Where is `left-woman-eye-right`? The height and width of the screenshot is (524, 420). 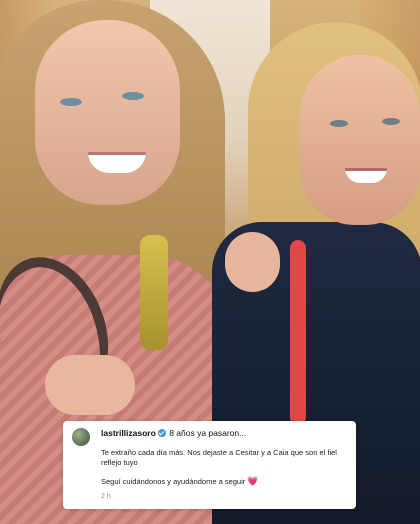 left-woman-eye-right is located at coordinates (133, 96).